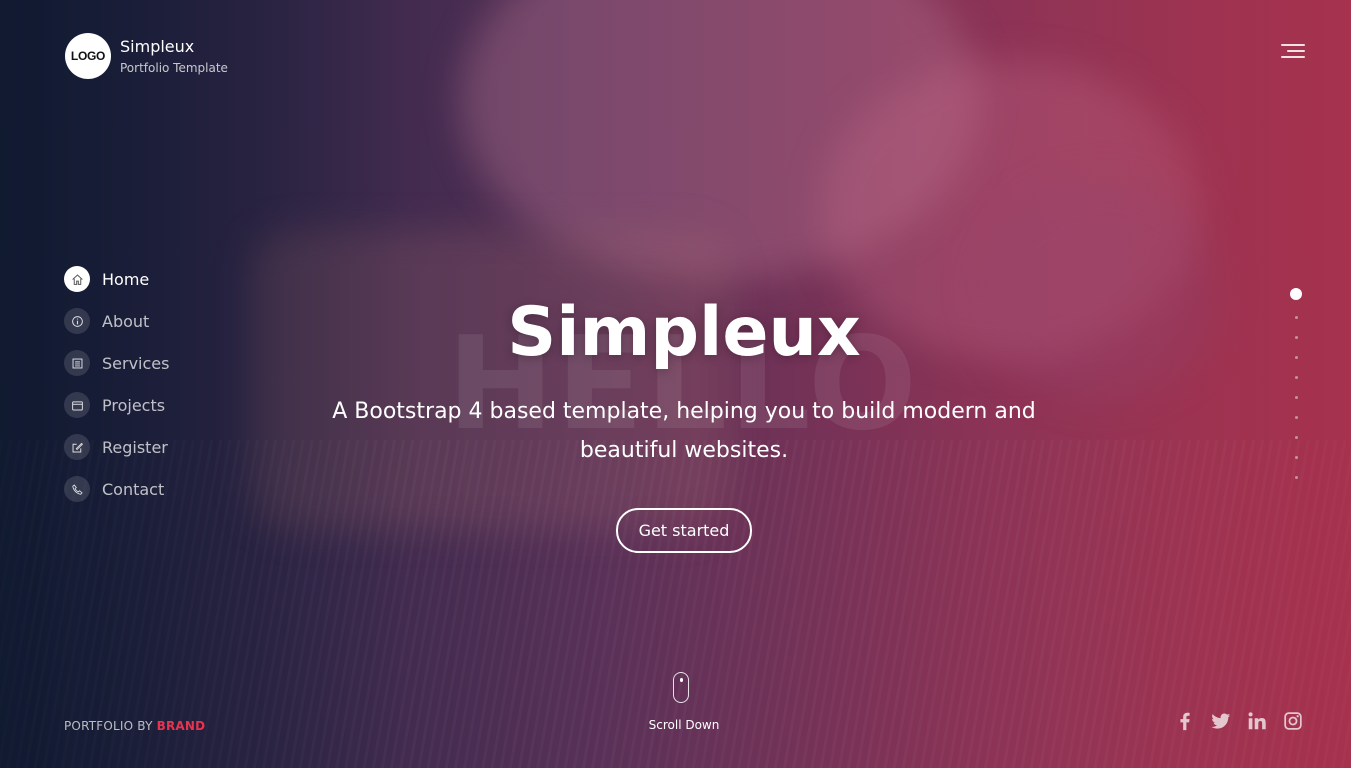  What do you see at coordinates (1292, 52) in the screenshot?
I see `menu-toggle-button` at bounding box center [1292, 52].